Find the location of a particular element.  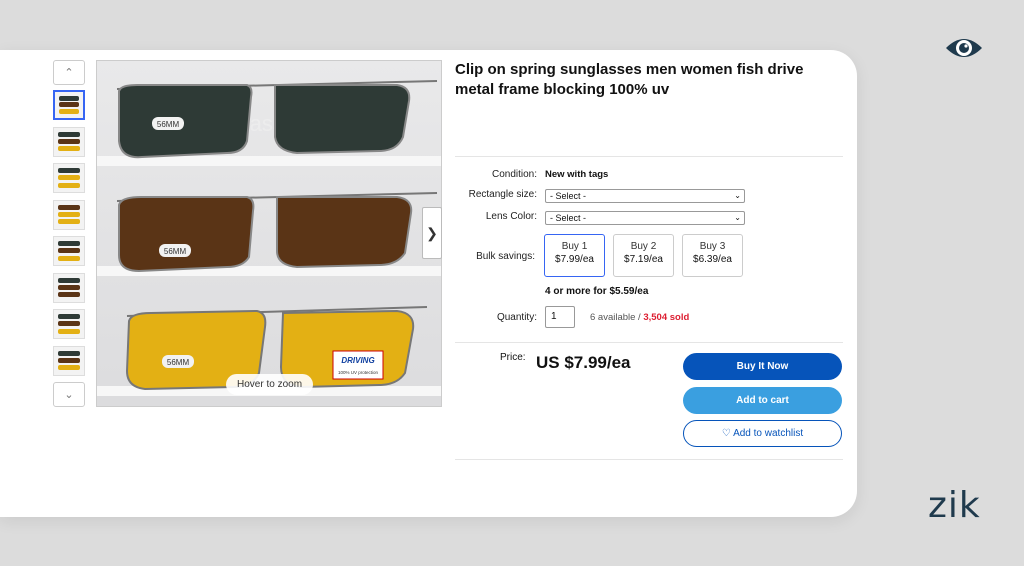

price-label: Price: is located at coordinates (513, 357).